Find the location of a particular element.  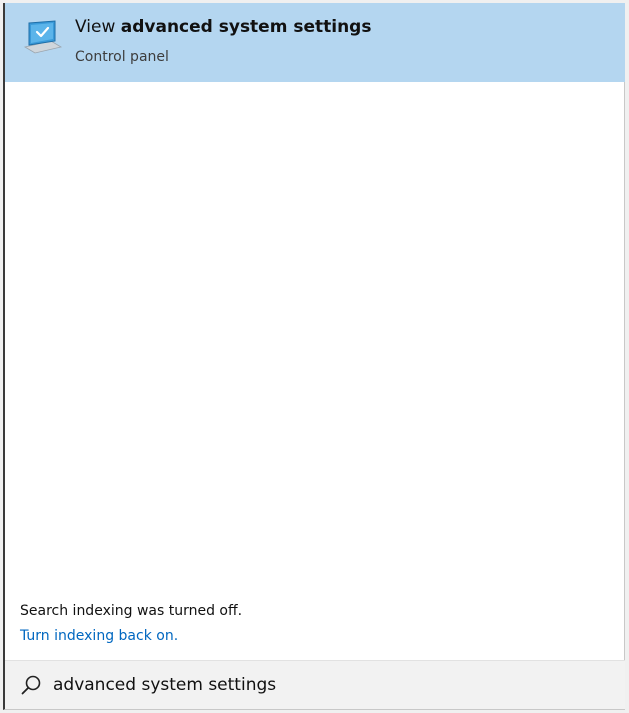

result-title-match: advanced system settings is located at coordinates (246, 27).